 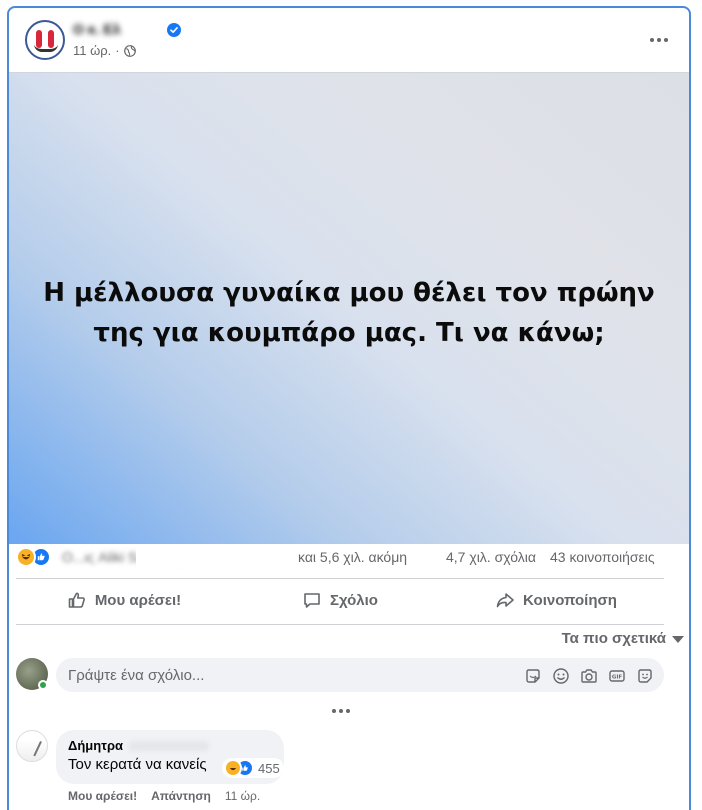 I want to click on comment-actions: Μου αρέσει! Απάντηση 11 ώρ., so click(x=164, y=796).